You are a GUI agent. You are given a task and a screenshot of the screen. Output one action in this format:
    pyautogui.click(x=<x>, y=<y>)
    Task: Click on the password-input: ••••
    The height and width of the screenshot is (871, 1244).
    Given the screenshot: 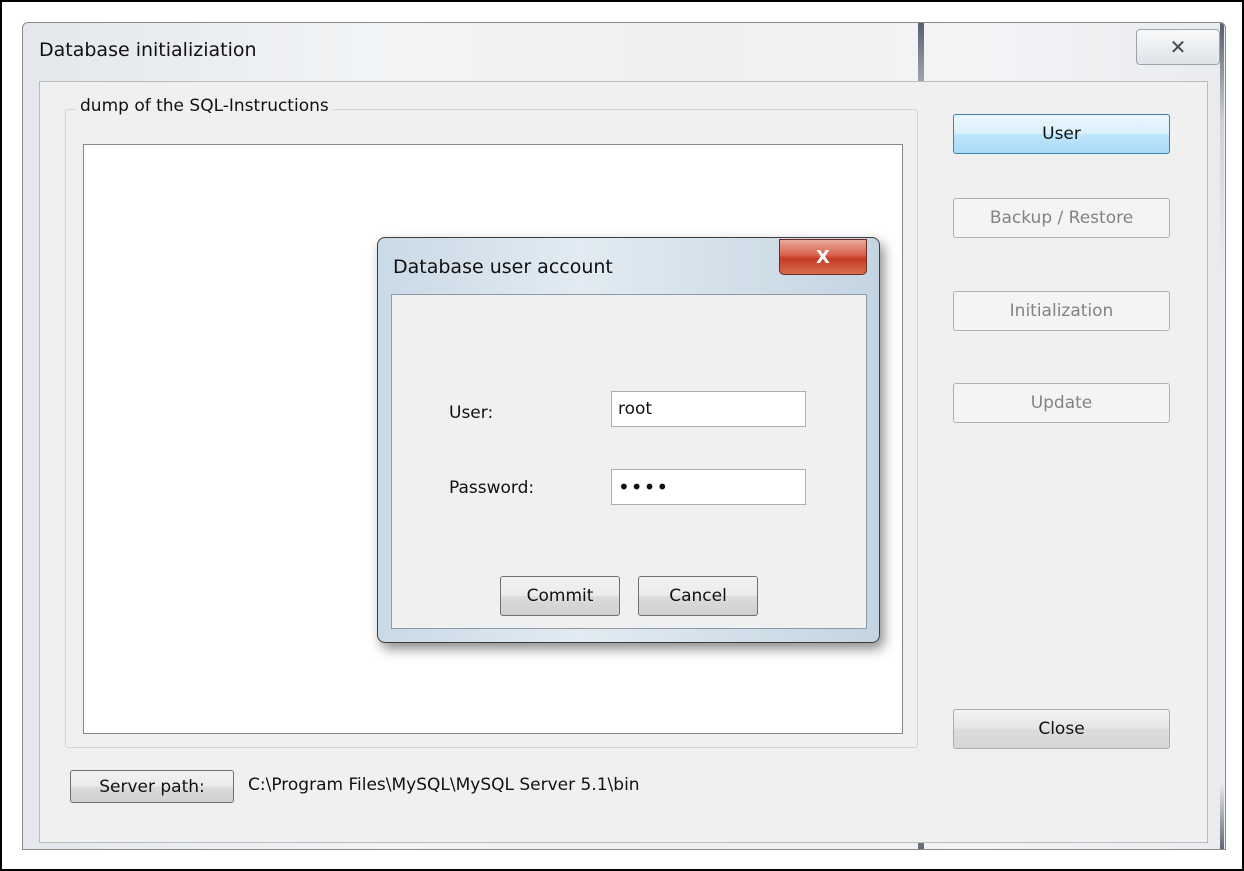 What is the action you would take?
    pyautogui.click(x=708, y=487)
    